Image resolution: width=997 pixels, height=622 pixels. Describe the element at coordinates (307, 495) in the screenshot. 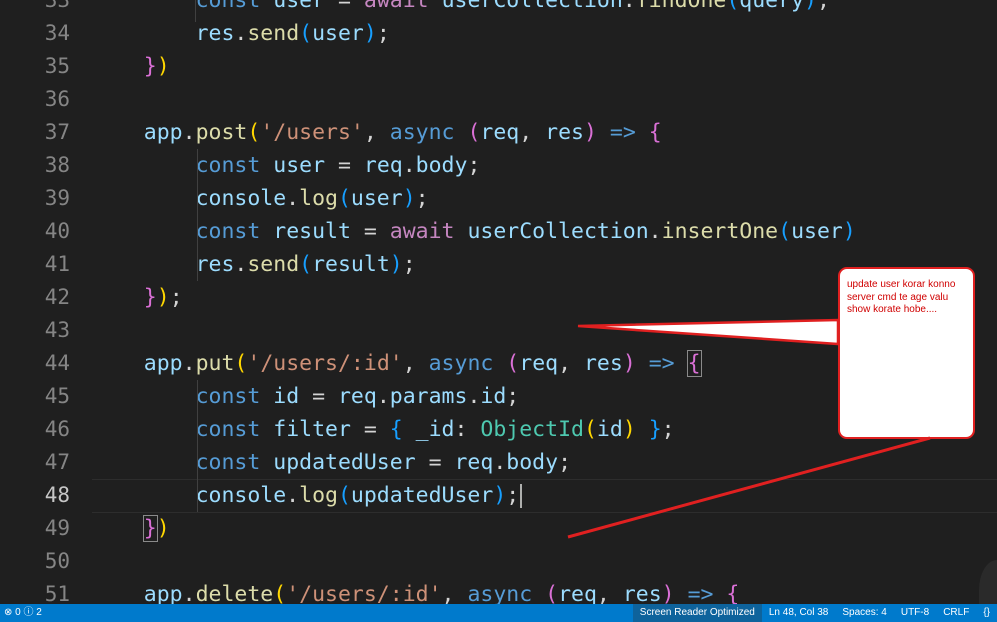

I see `code-text: console.log(updatedUser);` at that location.